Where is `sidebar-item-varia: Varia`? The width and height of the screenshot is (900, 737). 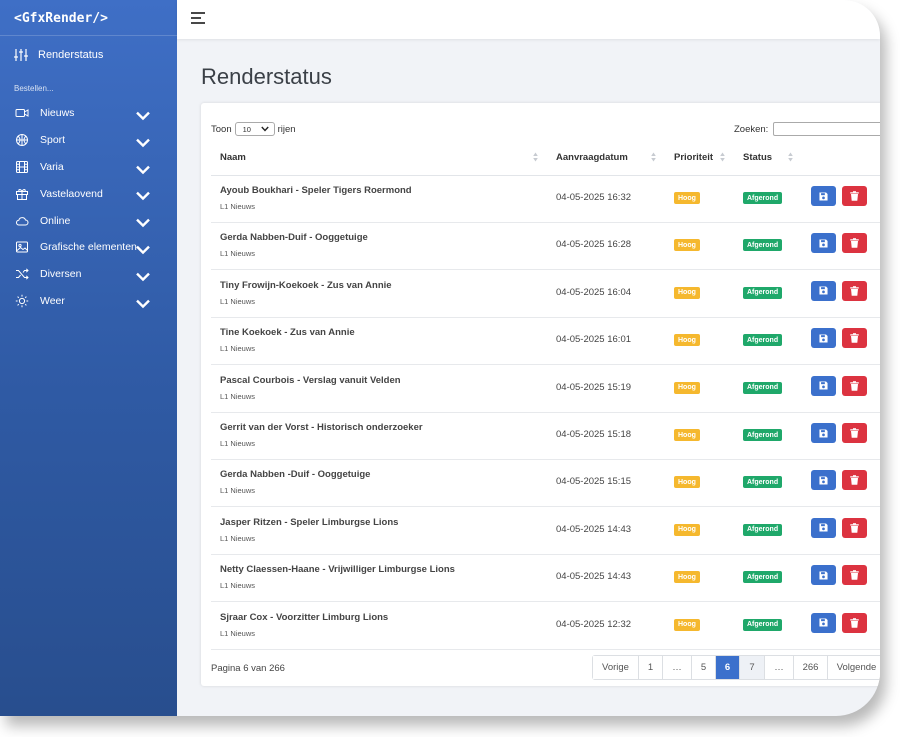
sidebar-item-varia: Varia is located at coordinates (88, 167).